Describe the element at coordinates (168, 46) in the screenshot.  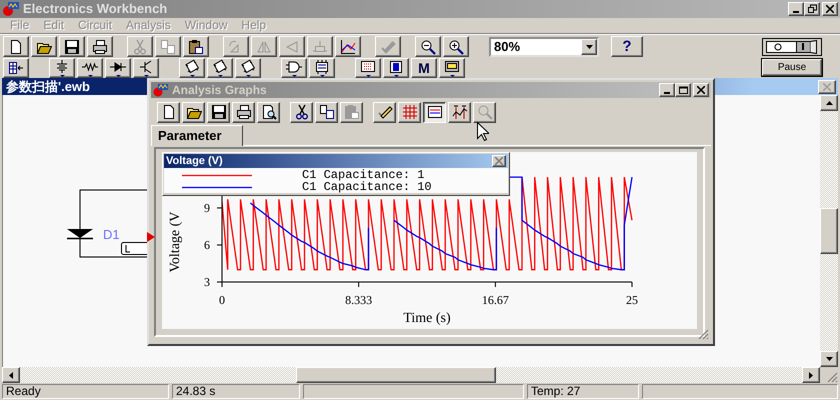
I see `pages-icon` at that location.